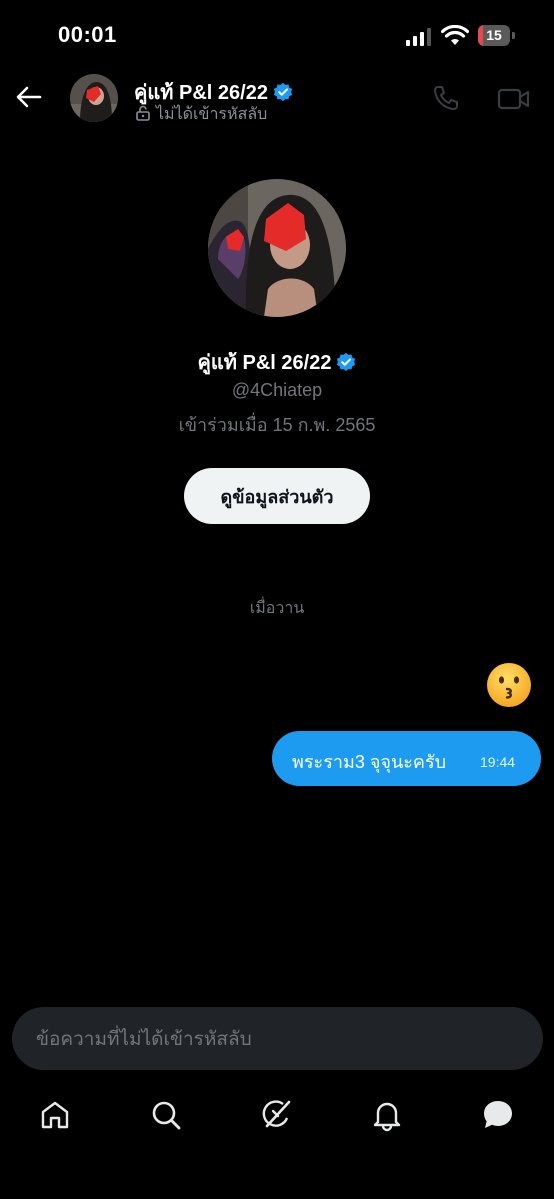  Describe the element at coordinates (166, 1115) in the screenshot. I see `search-icon` at that location.